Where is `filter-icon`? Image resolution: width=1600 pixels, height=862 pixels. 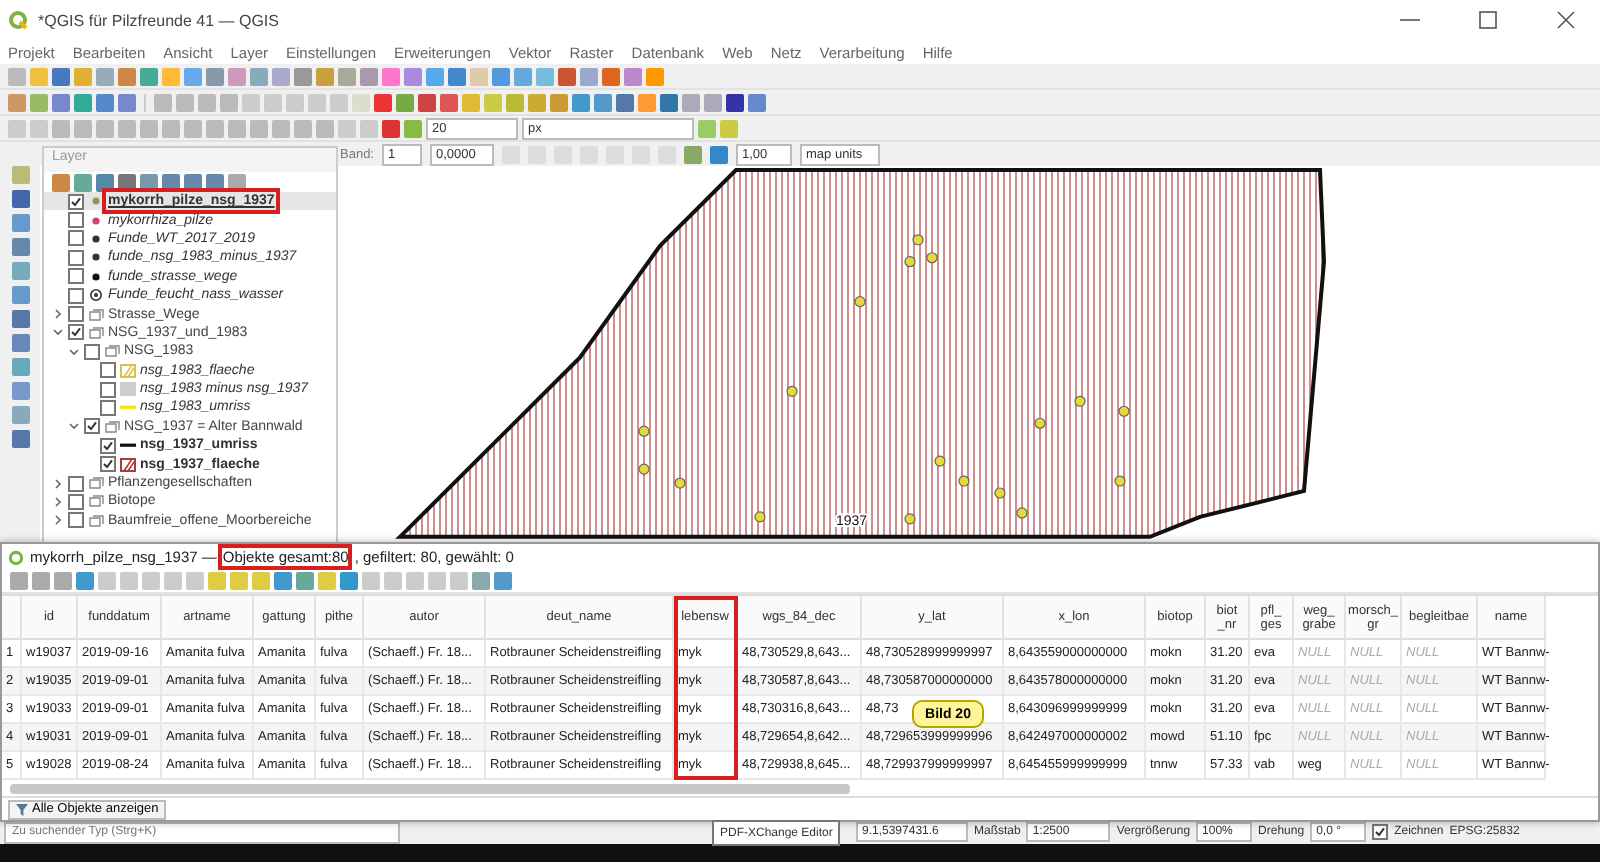 filter-icon is located at coordinates (22, 809).